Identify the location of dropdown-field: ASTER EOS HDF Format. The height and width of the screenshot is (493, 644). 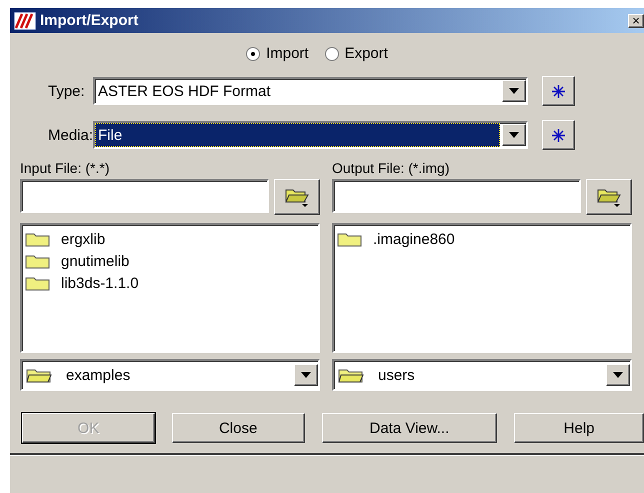
(310, 91).